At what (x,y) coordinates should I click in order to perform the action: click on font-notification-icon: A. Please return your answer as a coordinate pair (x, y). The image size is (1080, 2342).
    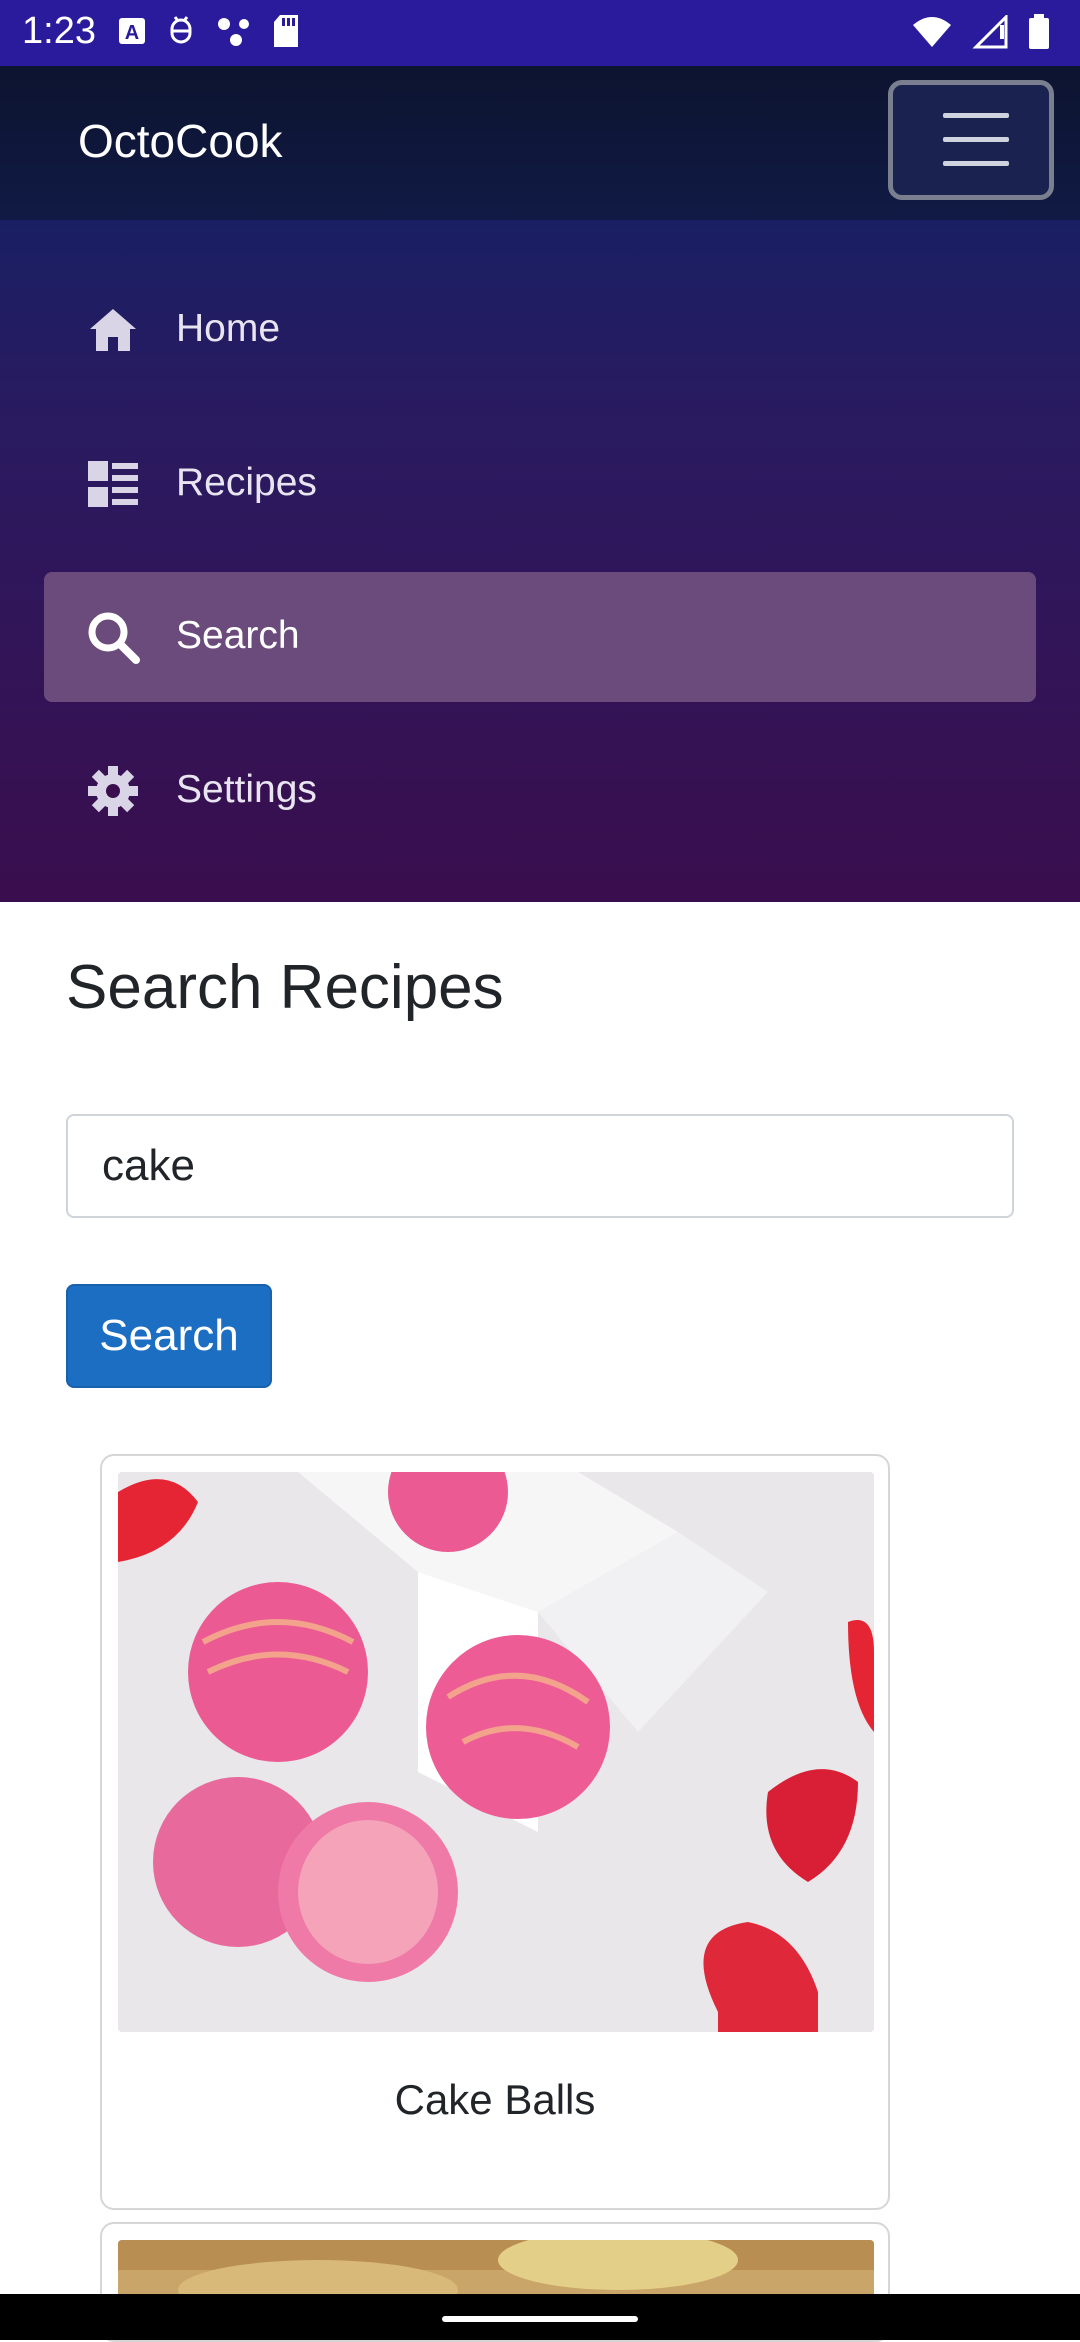
    Looking at the image, I should click on (132, 31).